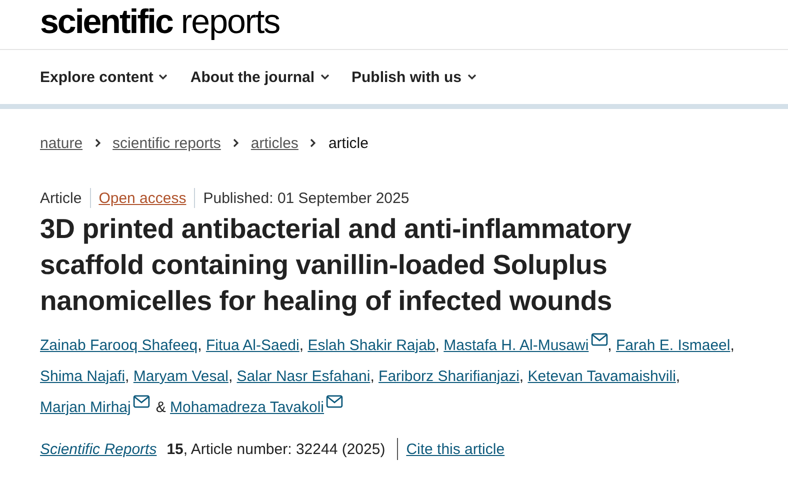 The height and width of the screenshot is (484, 788). Describe the element at coordinates (303, 376) in the screenshot. I see `author-link: Salar Nasr Esfahani` at that location.